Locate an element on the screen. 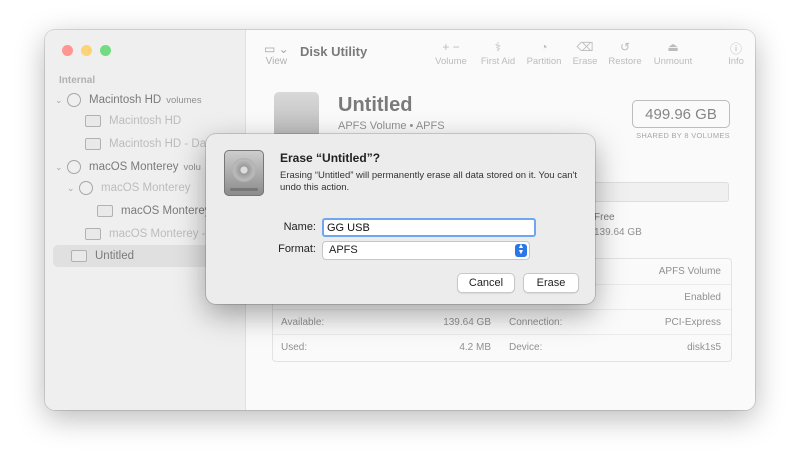 The width and height of the screenshot is (800, 469). dialog-title: Erase “Untitled”? is located at coordinates (330, 158).